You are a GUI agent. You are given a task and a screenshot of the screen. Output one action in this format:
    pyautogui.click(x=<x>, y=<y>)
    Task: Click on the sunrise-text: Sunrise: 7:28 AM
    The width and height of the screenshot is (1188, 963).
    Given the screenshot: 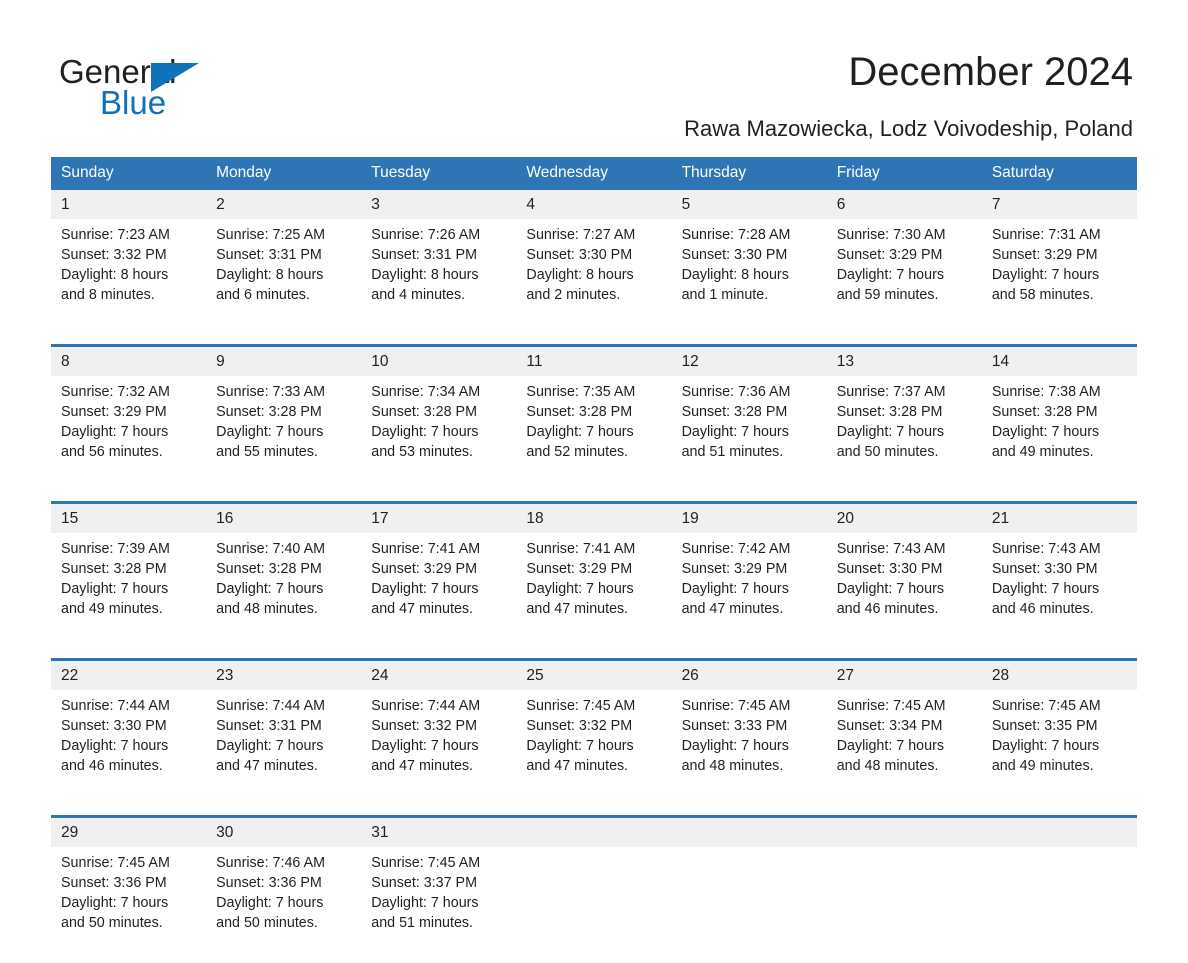 What is the action you would take?
    pyautogui.click(x=736, y=235)
    